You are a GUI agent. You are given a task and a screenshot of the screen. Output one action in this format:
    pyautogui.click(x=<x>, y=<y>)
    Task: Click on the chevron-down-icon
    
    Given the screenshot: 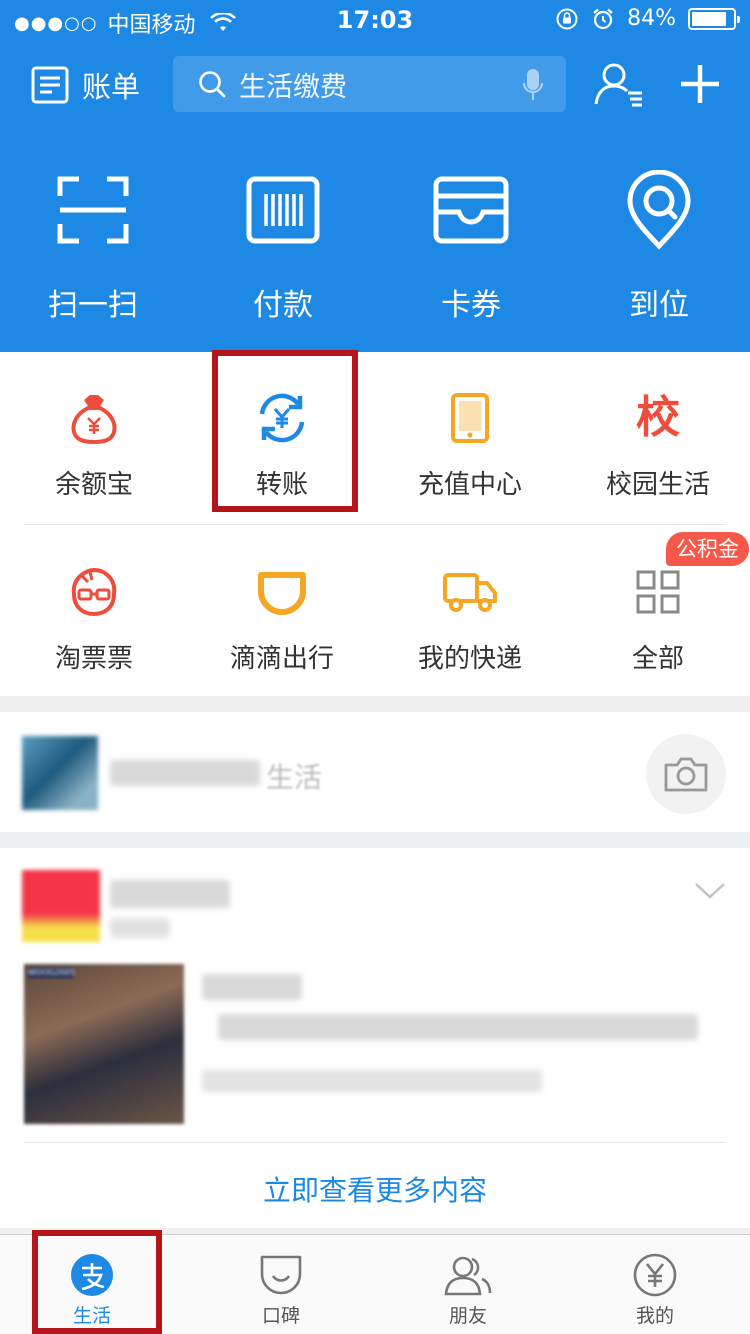 What is the action you would take?
    pyautogui.click(x=710, y=891)
    